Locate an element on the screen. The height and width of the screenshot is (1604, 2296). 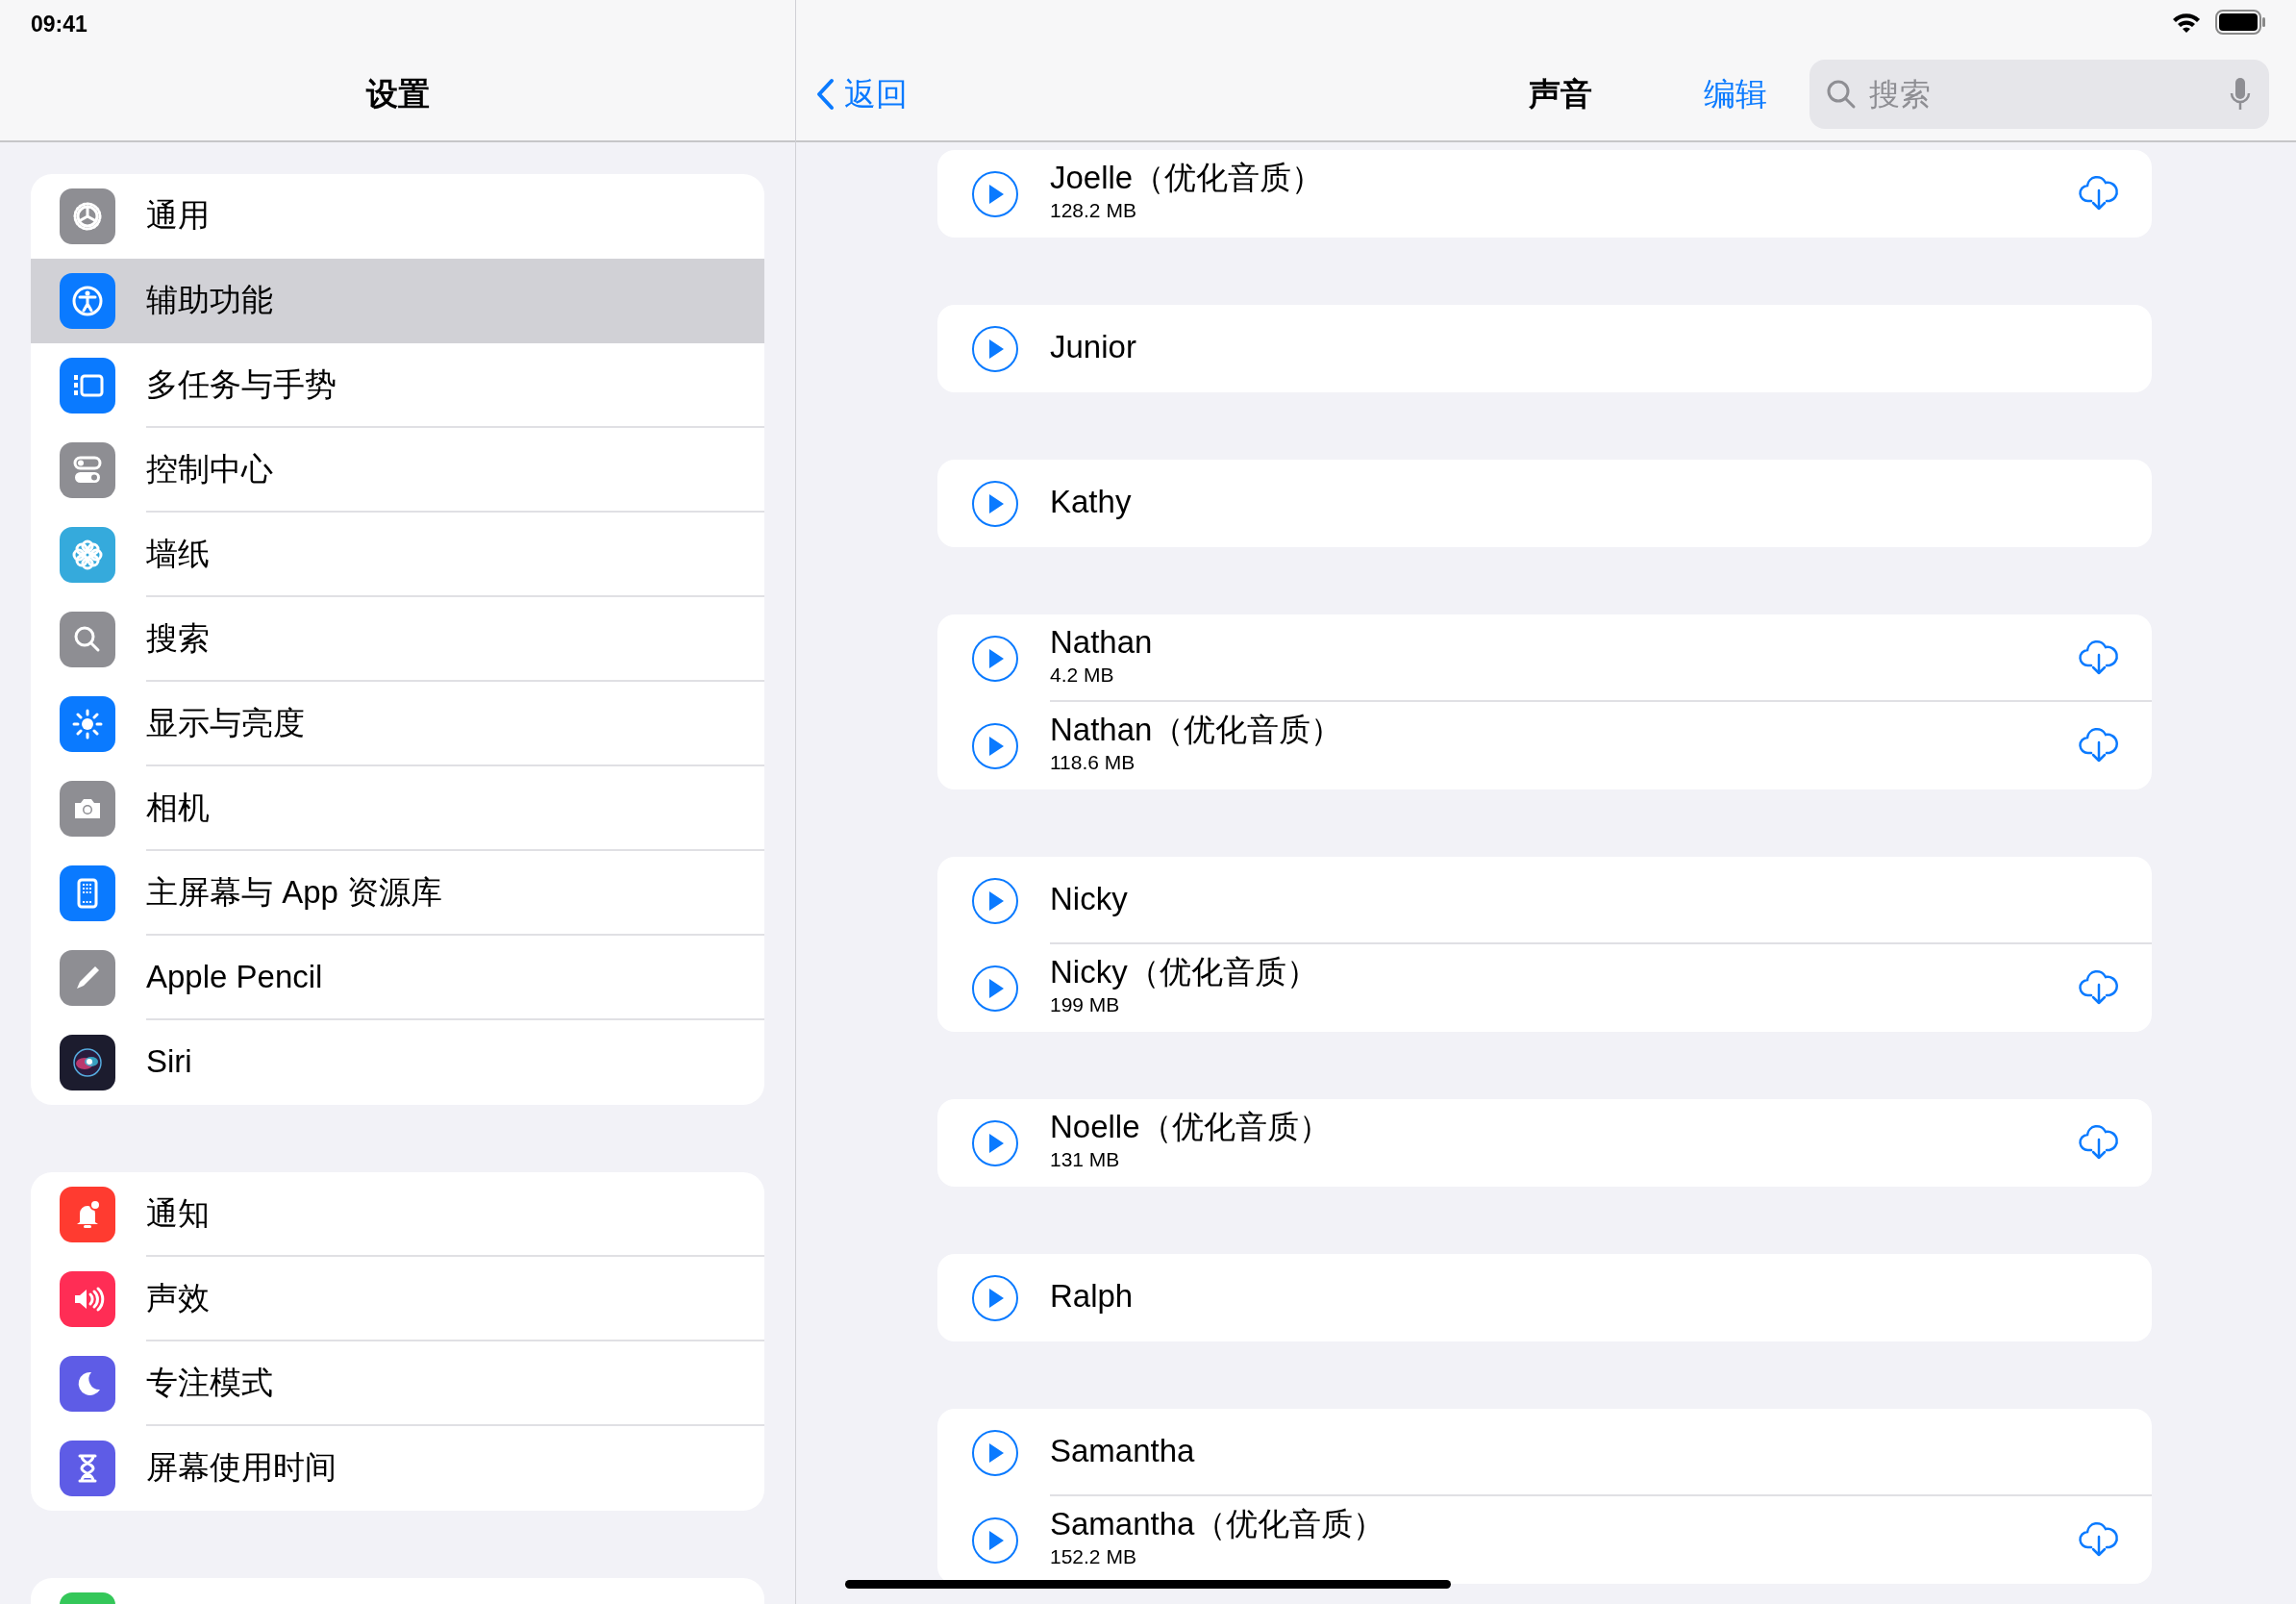
chevron-icon is located at coordinates (825, 94).